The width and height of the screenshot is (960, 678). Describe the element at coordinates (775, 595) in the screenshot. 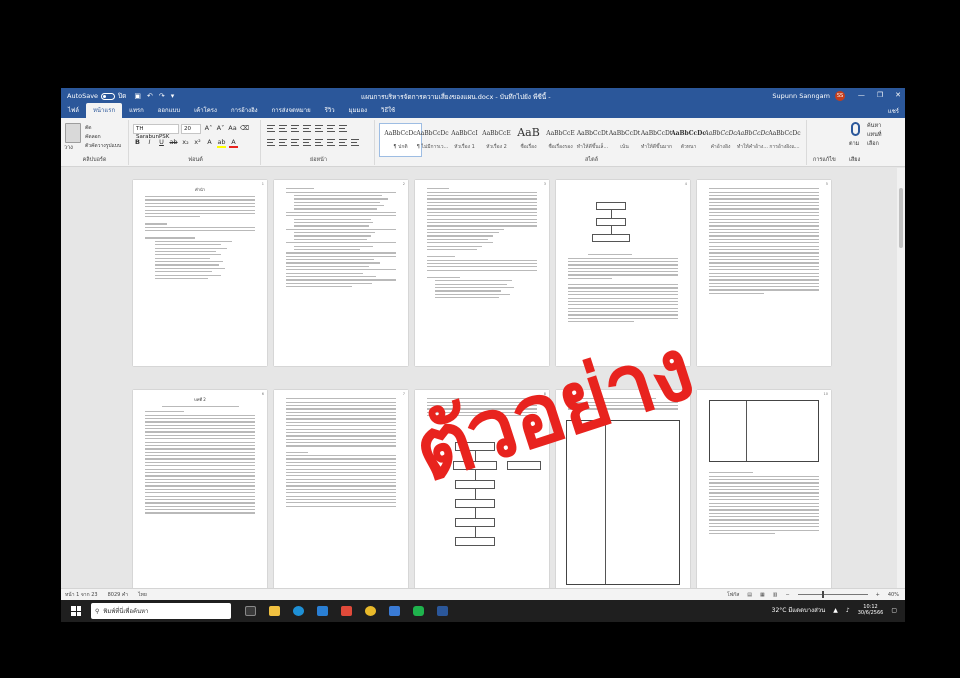

I see `web-layout-icon: ▥` at that location.